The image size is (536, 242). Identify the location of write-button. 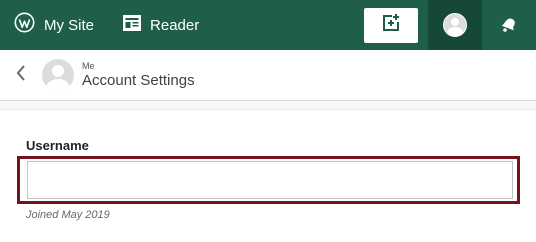
(391, 25).